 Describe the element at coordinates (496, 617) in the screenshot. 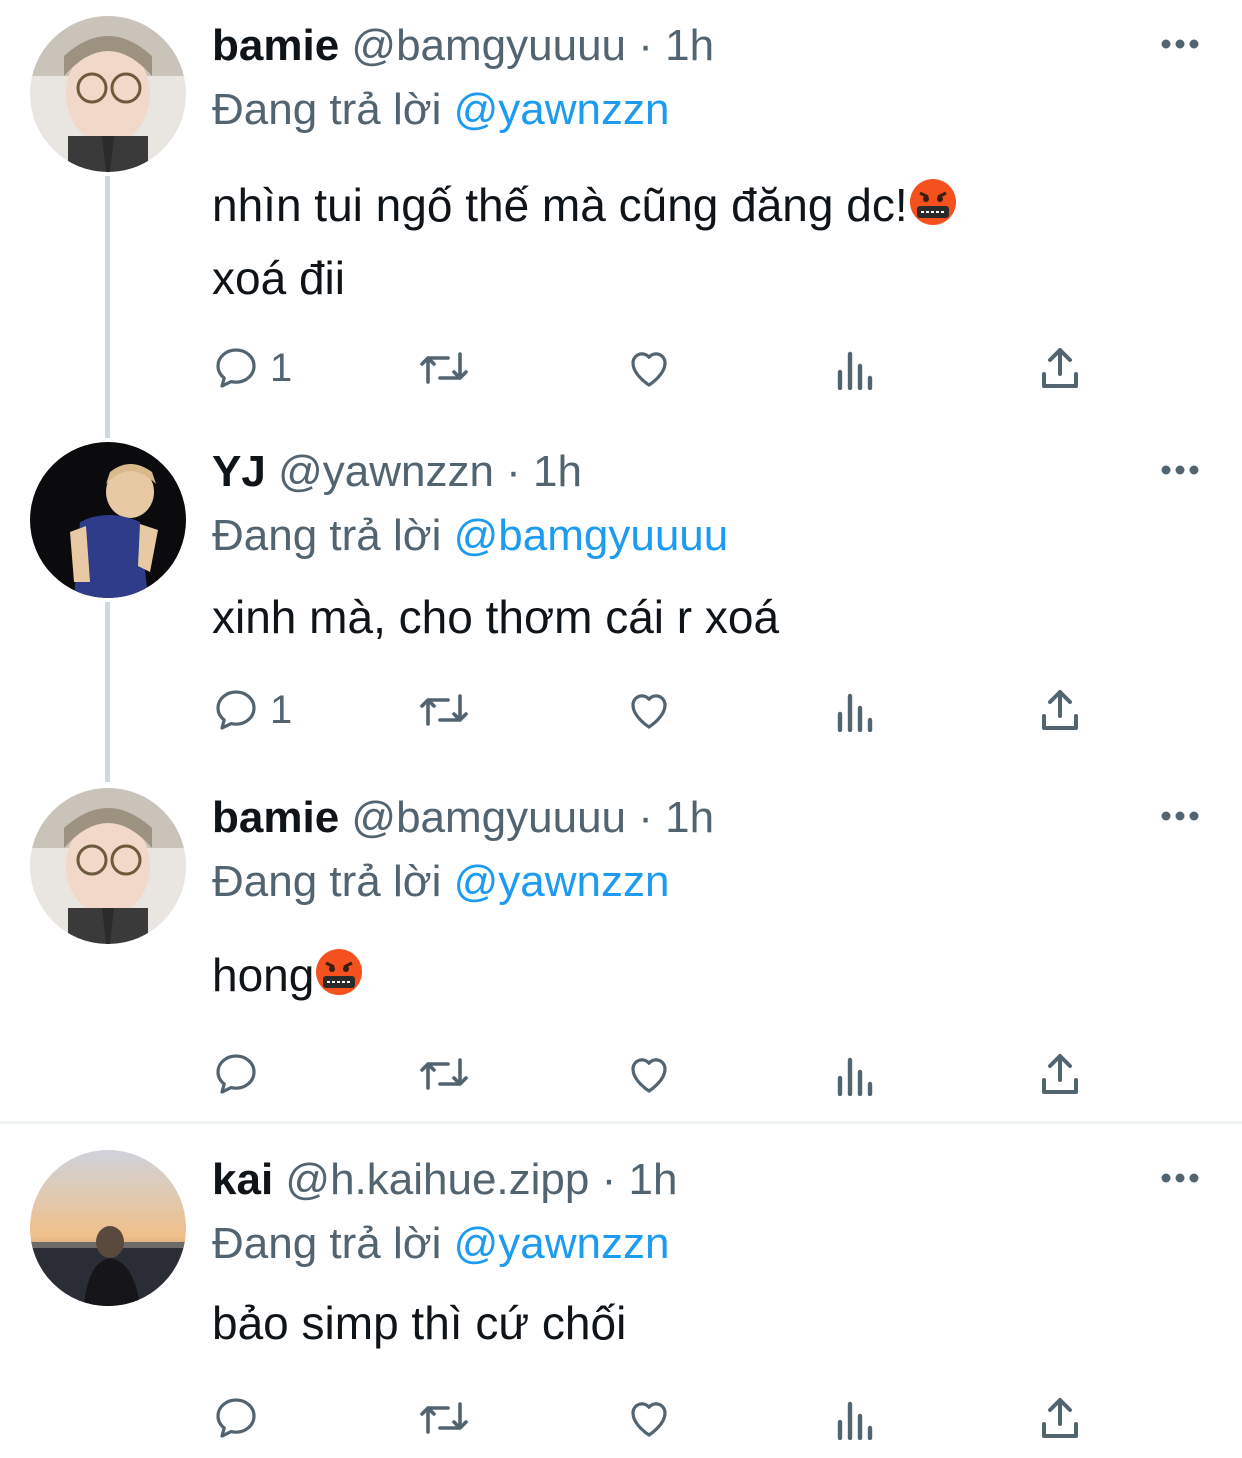

I see `tweet-text-line: xinh mà, cho thơm cái r xoá` at that location.